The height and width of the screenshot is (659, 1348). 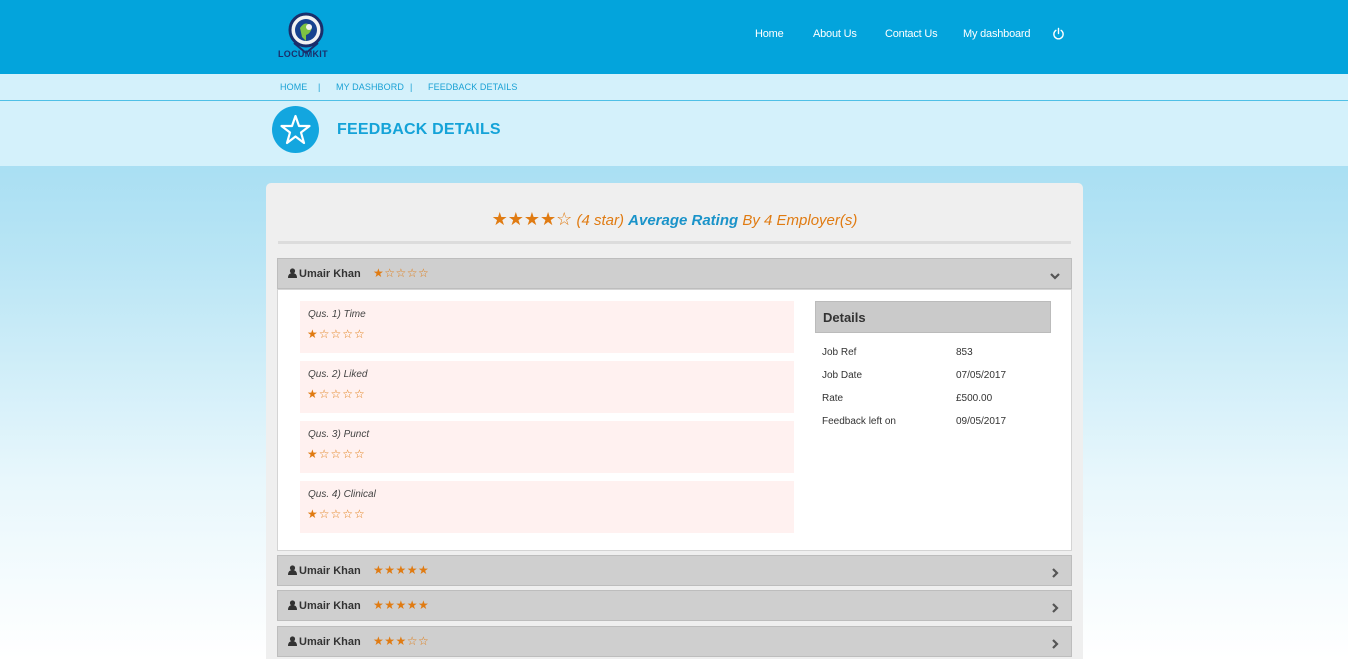 What do you see at coordinates (981, 421) in the screenshot?
I see `details-value: 09/05/2017` at bounding box center [981, 421].